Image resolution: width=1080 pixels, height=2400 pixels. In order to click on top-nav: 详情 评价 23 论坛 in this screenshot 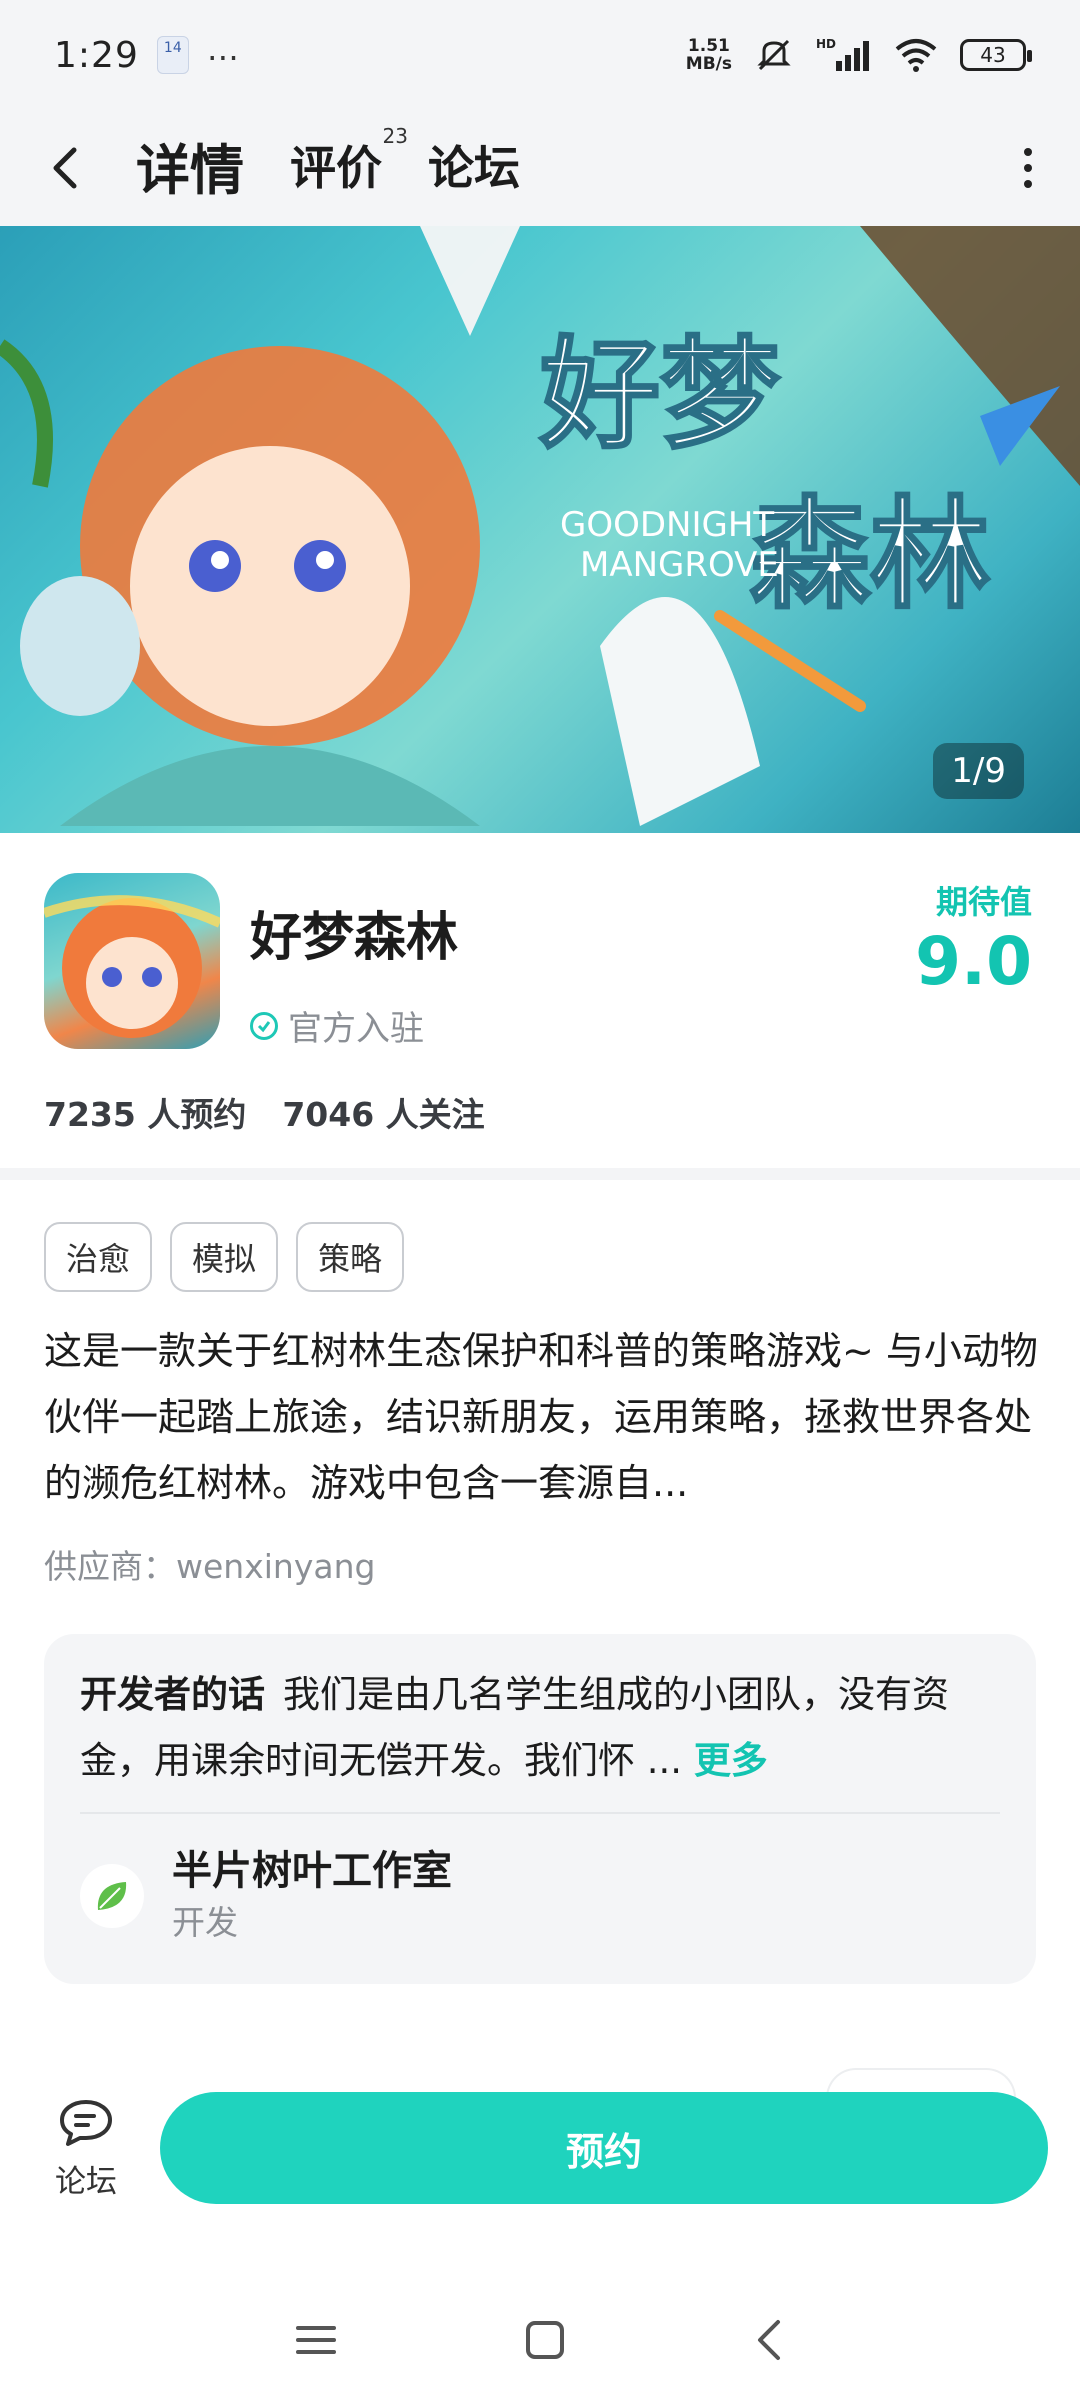, I will do `click(540, 168)`.